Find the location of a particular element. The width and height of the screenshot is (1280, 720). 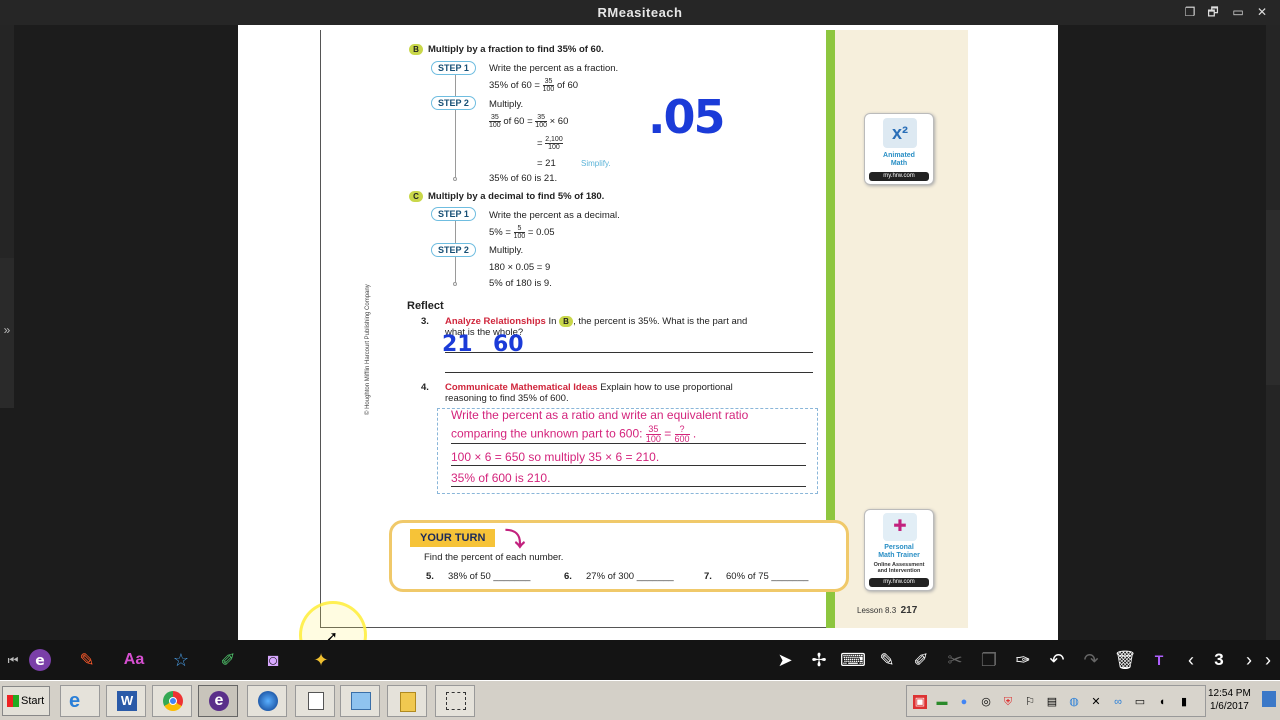

side-panel-toggle: » is located at coordinates (7, 333).